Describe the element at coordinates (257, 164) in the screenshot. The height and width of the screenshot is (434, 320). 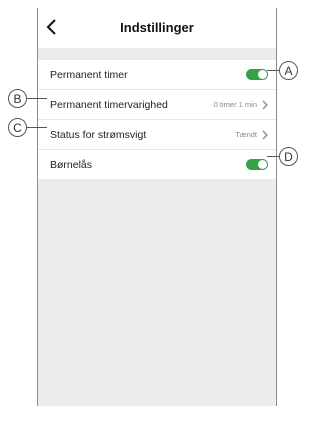
I see `child-lock-toggle` at that location.